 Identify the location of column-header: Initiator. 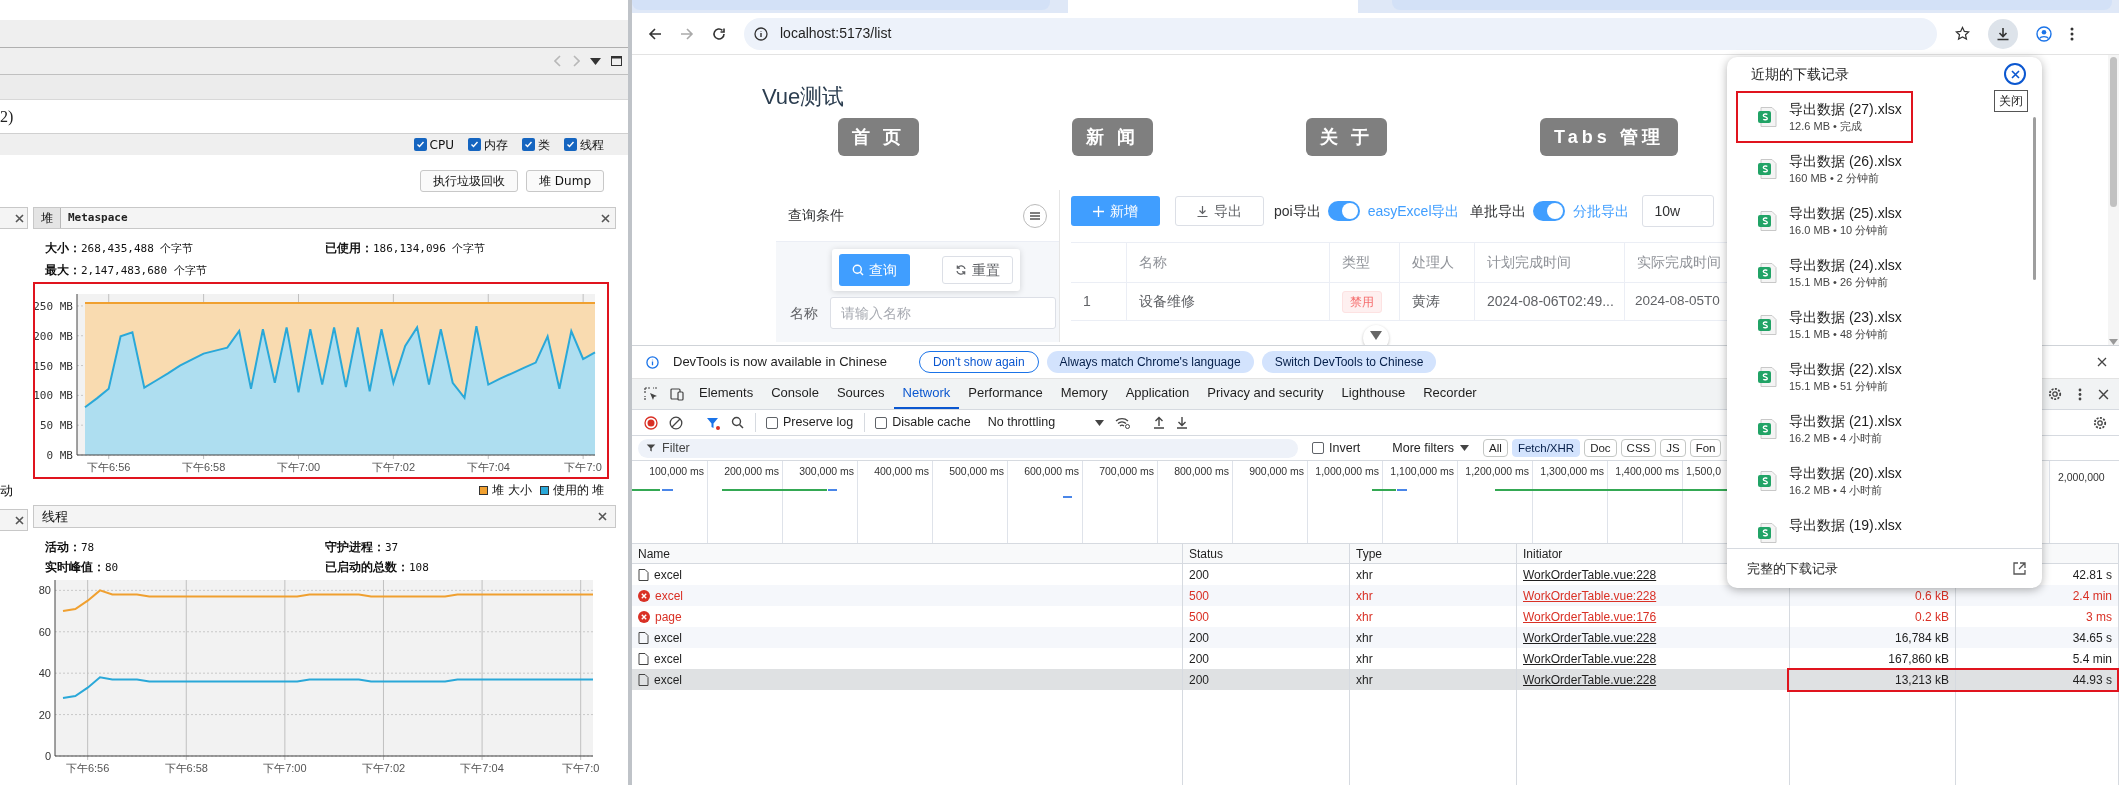
(1543, 553).